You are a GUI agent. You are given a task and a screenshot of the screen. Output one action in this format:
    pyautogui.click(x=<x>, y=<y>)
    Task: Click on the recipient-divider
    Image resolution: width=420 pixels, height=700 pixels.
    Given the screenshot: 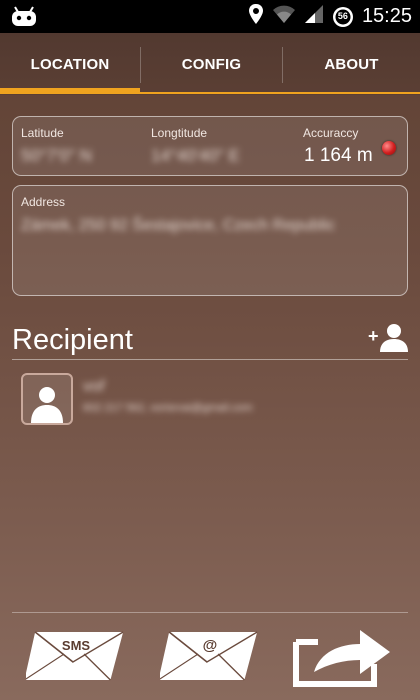 What is the action you would take?
    pyautogui.click(x=210, y=359)
    